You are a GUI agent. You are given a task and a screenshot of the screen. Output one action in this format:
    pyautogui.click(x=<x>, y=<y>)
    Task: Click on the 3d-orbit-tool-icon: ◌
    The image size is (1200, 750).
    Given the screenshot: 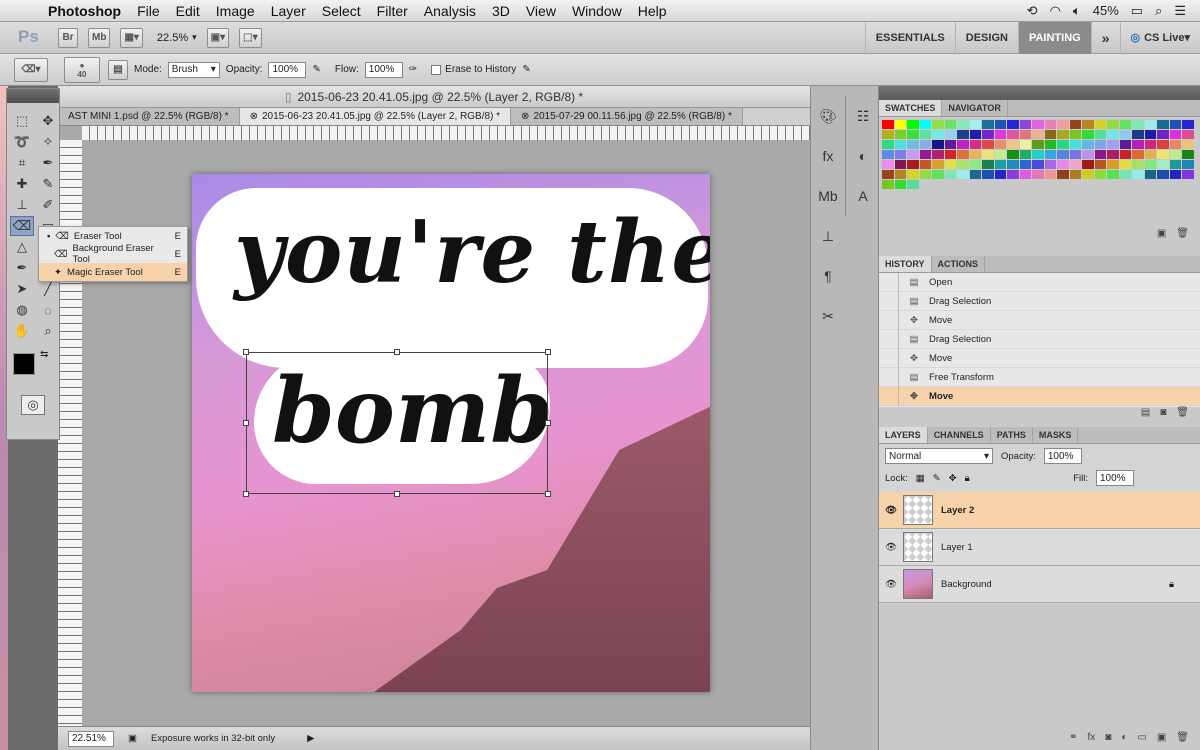 What is the action you would take?
    pyautogui.click(x=48, y=310)
    